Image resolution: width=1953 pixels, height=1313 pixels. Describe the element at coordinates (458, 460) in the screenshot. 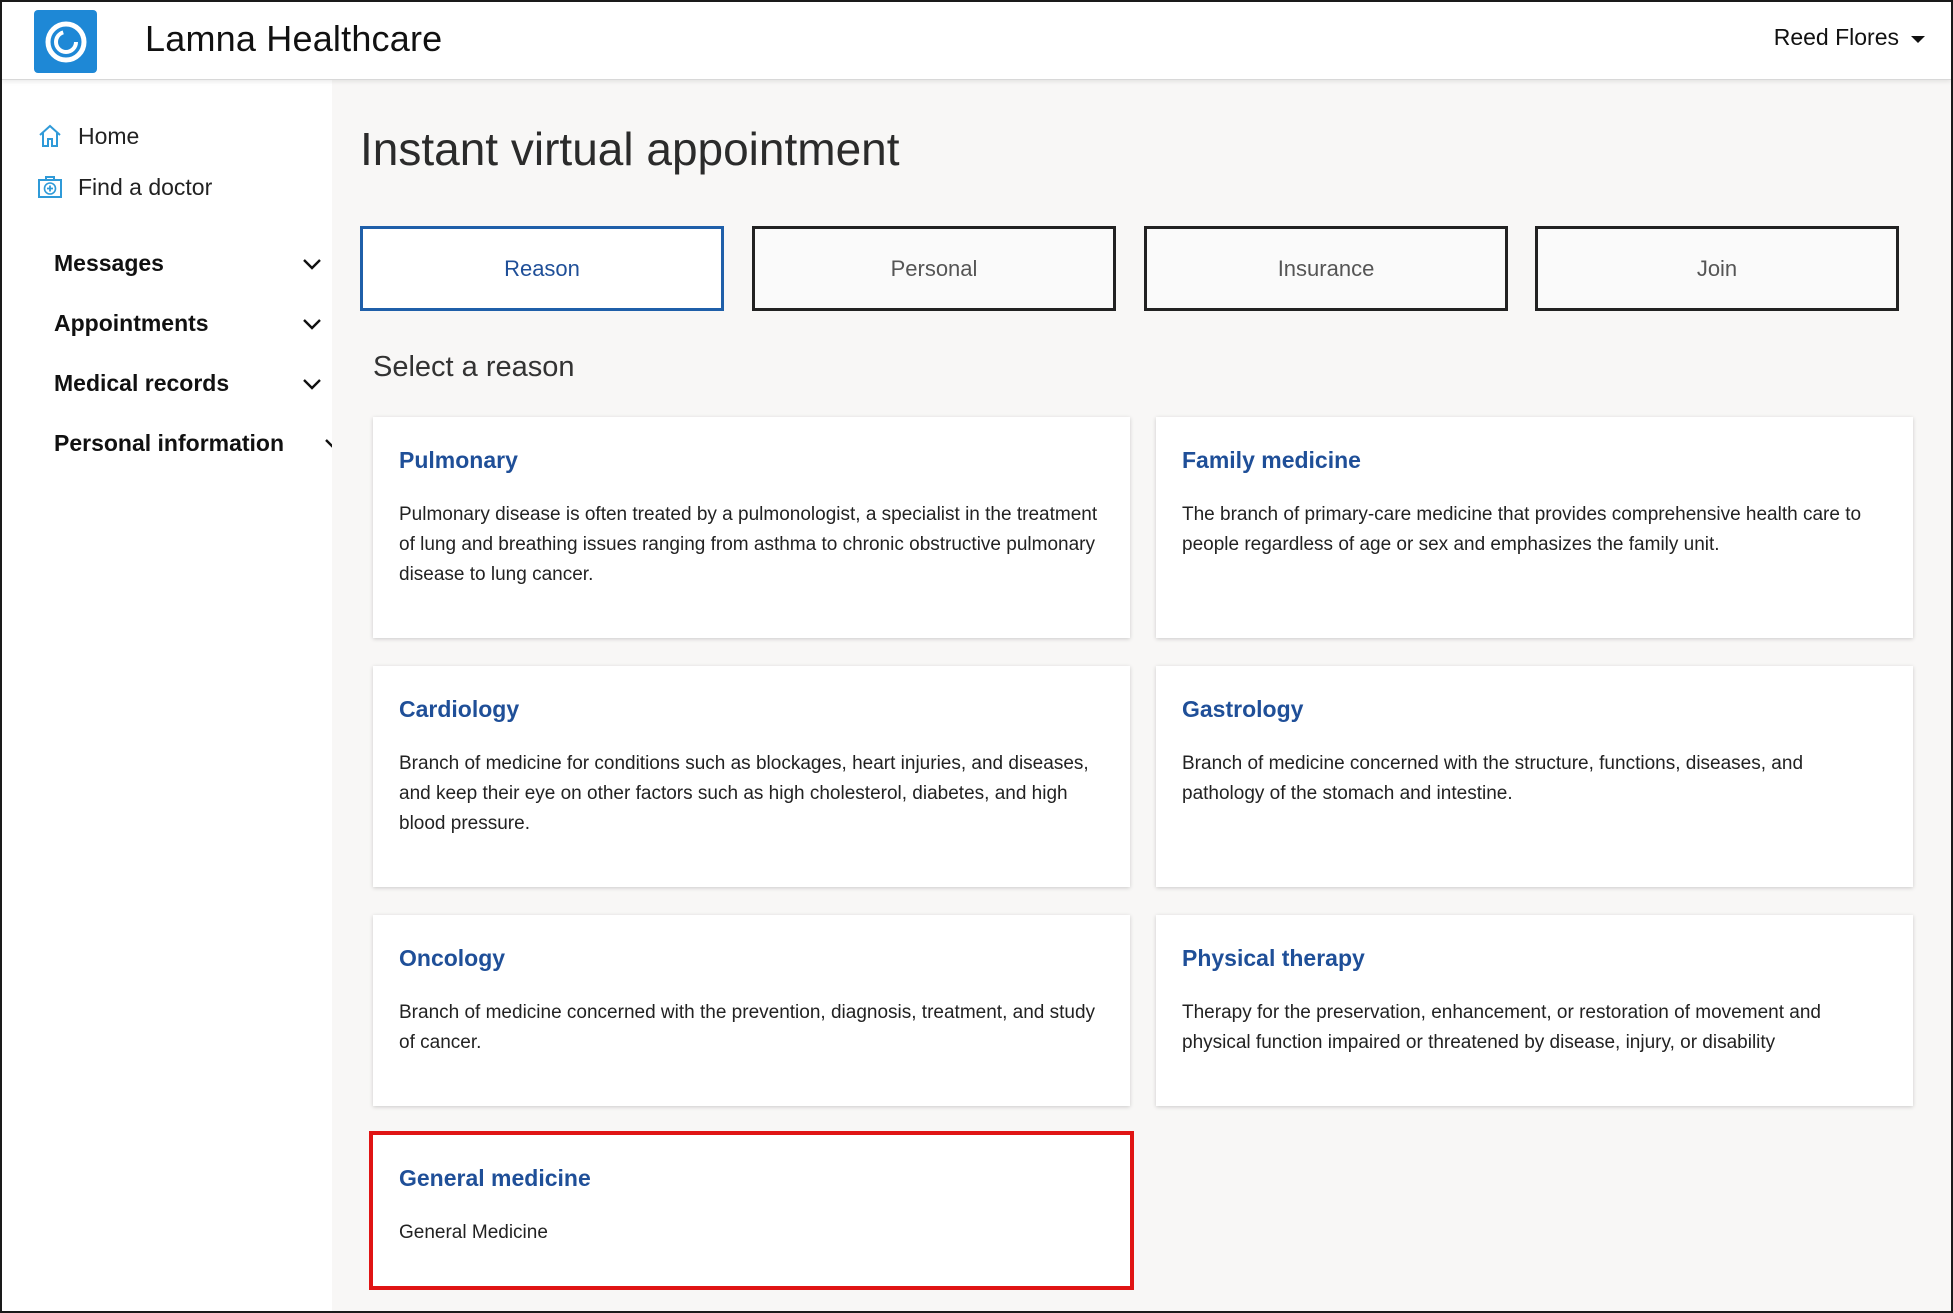

I see `reason-card-title: Pulmonary` at that location.